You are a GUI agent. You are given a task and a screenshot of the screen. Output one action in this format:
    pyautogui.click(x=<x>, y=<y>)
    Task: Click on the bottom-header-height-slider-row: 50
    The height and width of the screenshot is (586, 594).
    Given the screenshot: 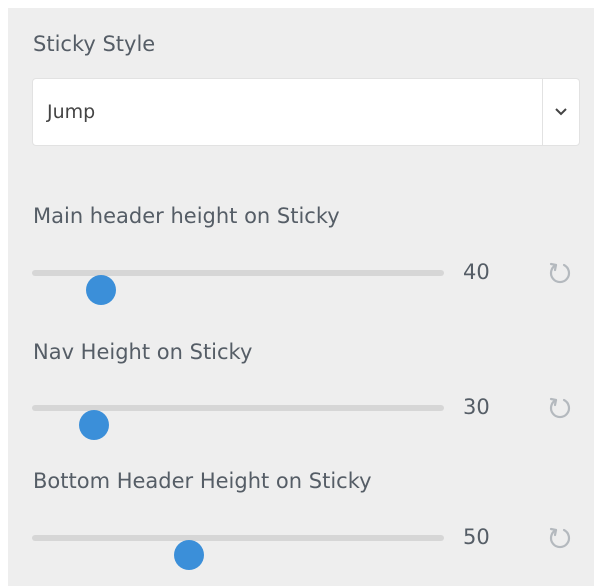 What is the action you would take?
    pyautogui.click(x=301, y=544)
    